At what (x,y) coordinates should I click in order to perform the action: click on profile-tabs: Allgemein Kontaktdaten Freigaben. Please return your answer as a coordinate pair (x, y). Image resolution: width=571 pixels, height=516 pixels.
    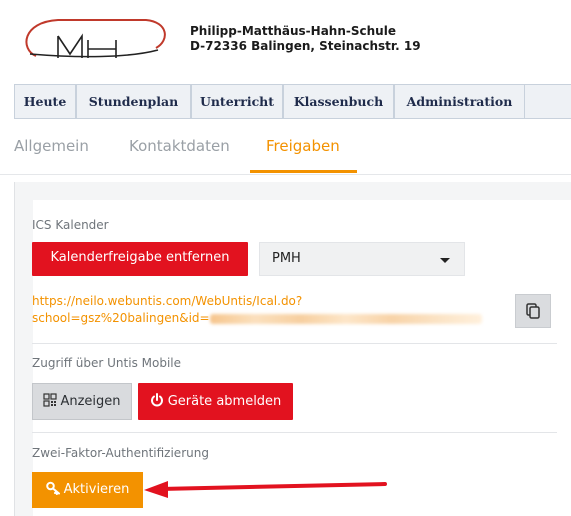
    Looking at the image, I should click on (285, 149).